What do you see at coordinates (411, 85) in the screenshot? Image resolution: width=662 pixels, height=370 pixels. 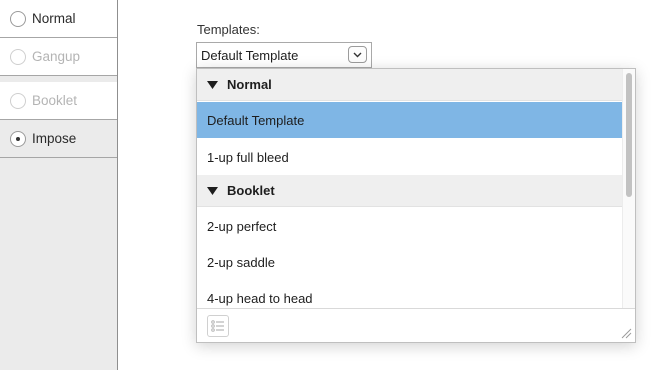 I see `group-header-normal: Normal` at bounding box center [411, 85].